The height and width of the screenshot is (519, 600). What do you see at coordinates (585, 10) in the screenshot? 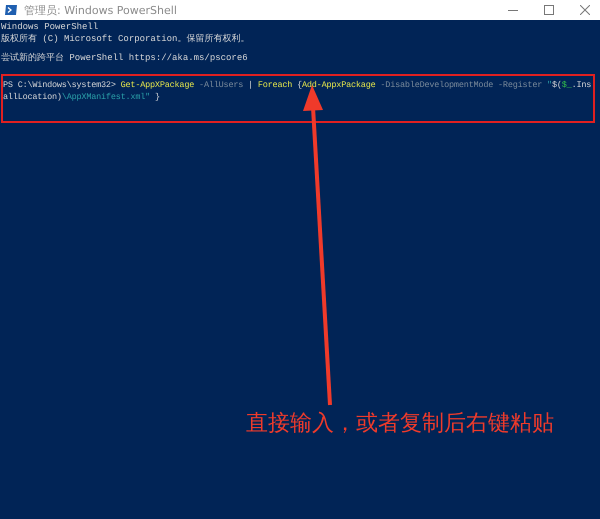
I see `close-icon` at bounding box center [585, 10].